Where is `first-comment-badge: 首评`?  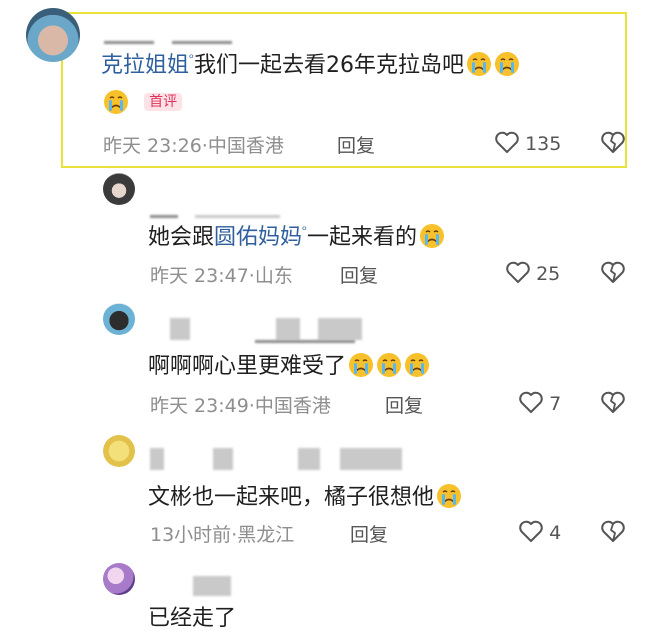
first-comment-badge: 首评 is located at coordinates (163, 102).